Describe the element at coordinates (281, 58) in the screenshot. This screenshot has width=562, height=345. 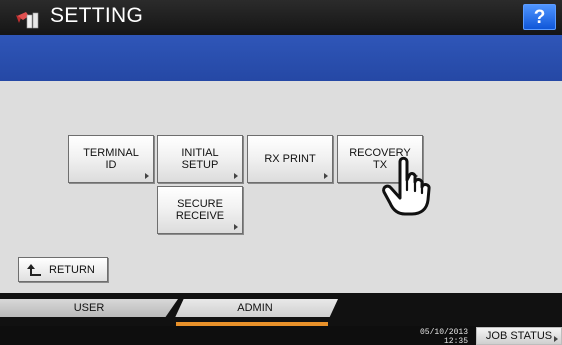
I see `message-bar` at that location.